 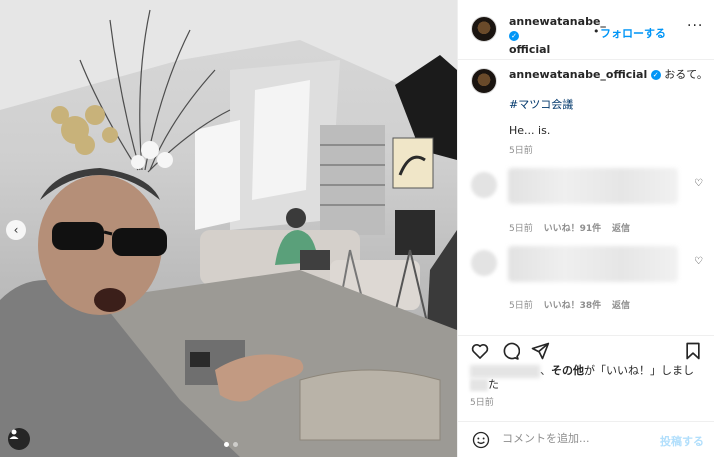 I want to click on previous-photo-button: ‹, so click(x=16, y=230).